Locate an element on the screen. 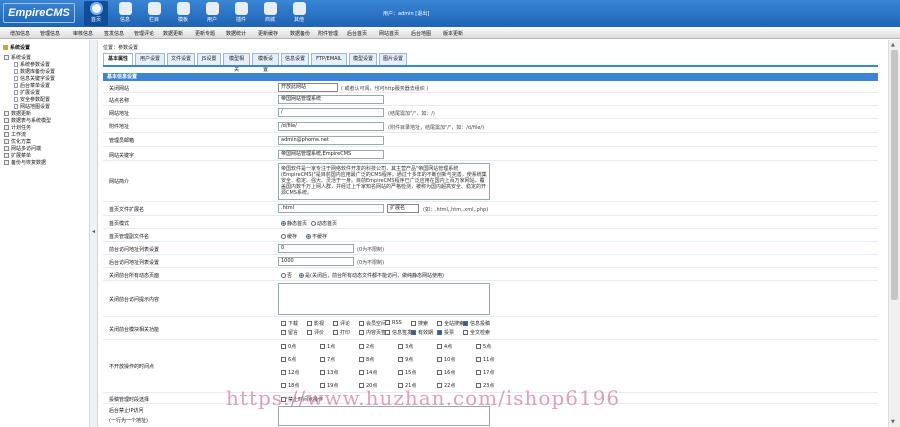 Image resolution: width=900 pixels, height=427 pixels. hour-checkbox: 9点 is located at coordinates (405, 359).